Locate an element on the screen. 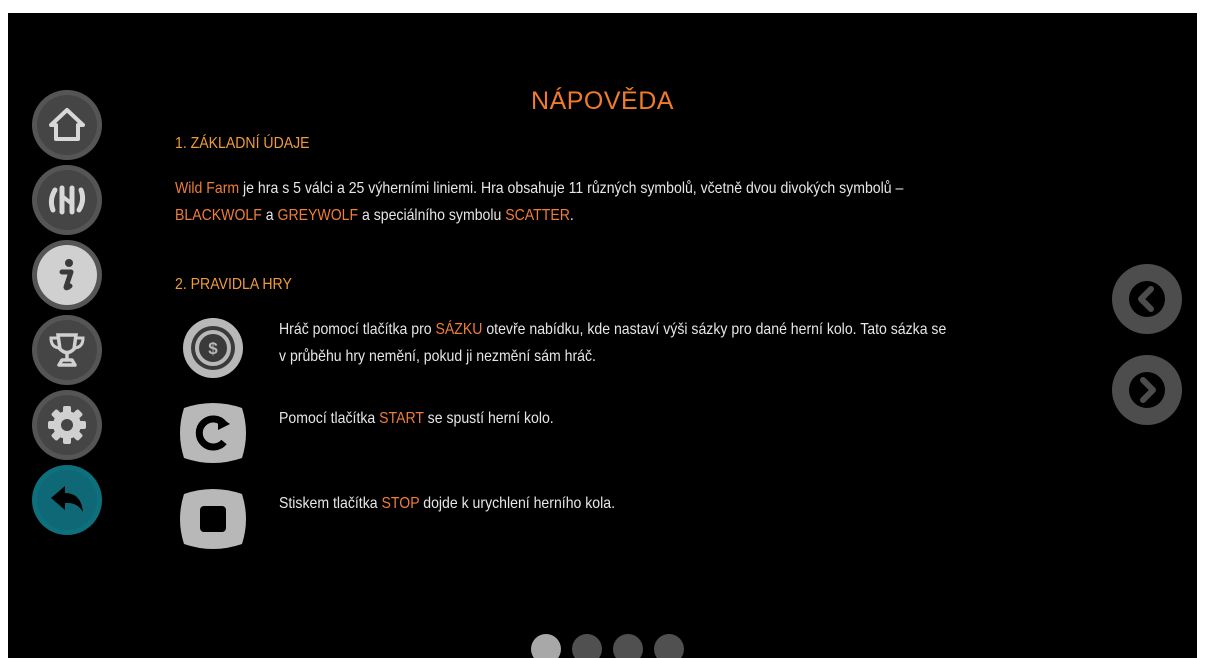 The height and width of the screenshot is (658, 1205). stop-icon is located at coordinates (213, 519).